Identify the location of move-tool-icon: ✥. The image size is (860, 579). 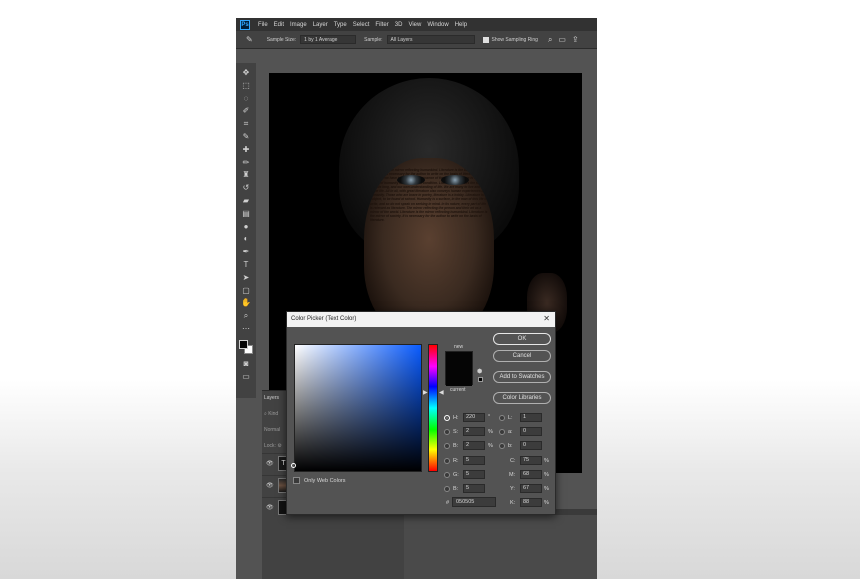
(246, 73).